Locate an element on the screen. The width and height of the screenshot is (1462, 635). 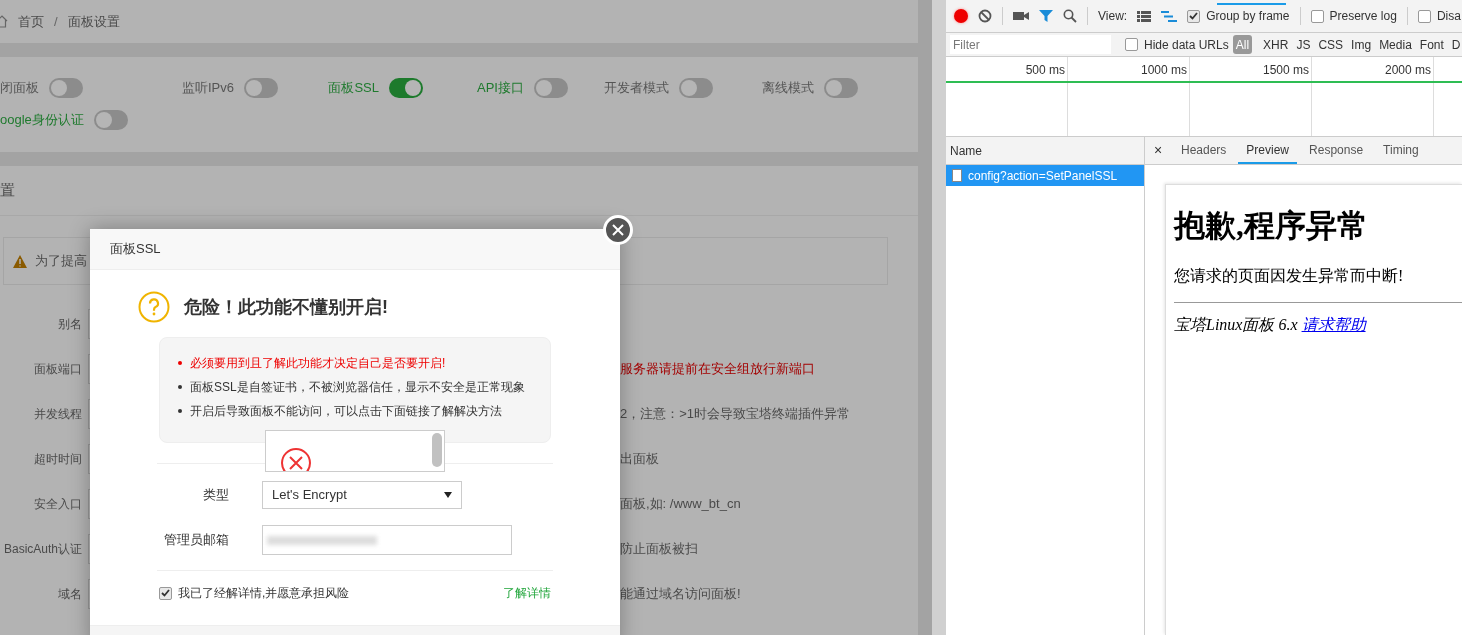
dialog-title: 面板SSL is located at coordinates (135, 249).